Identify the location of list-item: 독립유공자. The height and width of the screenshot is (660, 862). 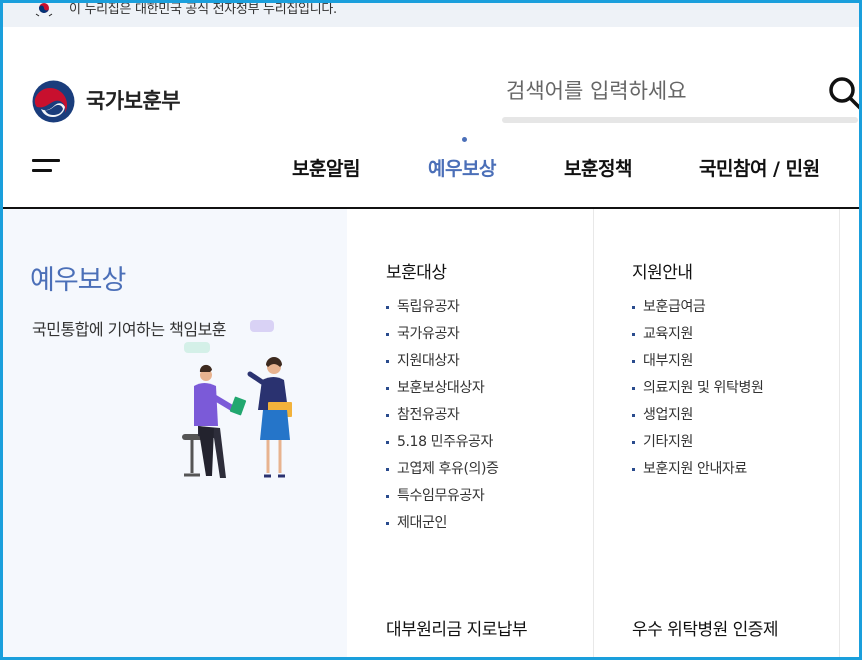
(442, 307).